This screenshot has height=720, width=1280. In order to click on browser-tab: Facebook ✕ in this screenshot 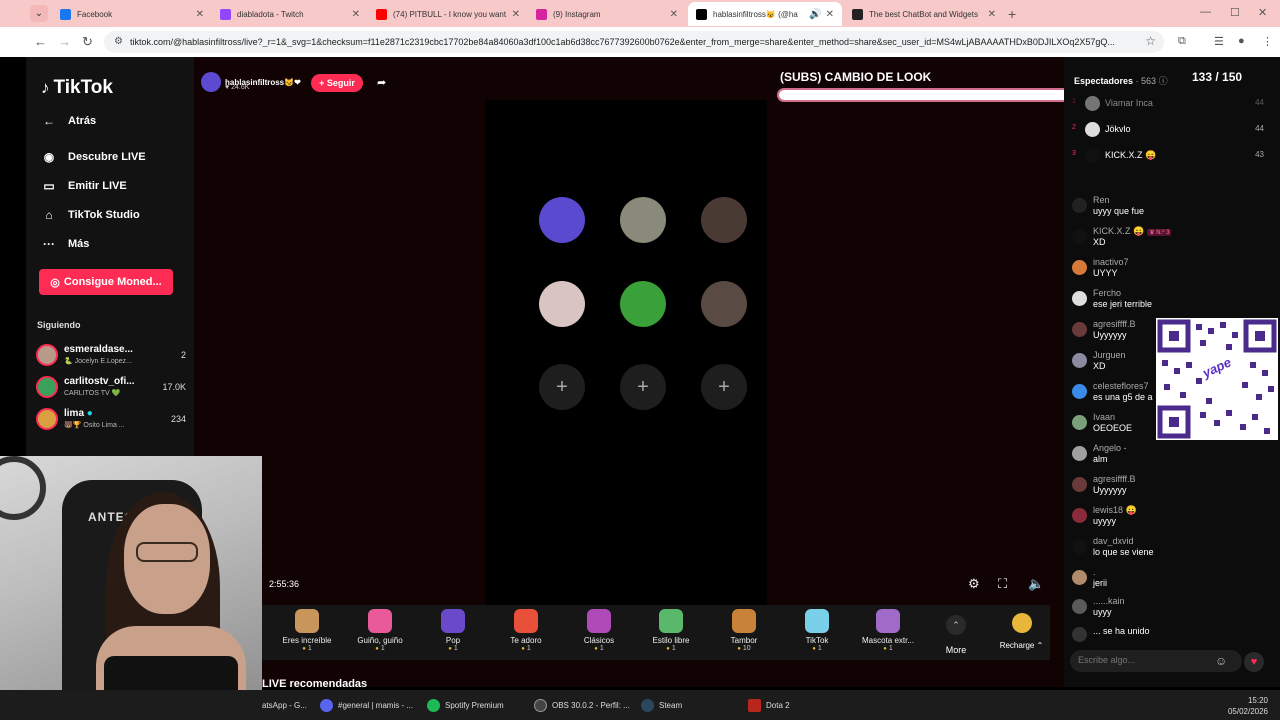, I will do `click(132, 14)`.